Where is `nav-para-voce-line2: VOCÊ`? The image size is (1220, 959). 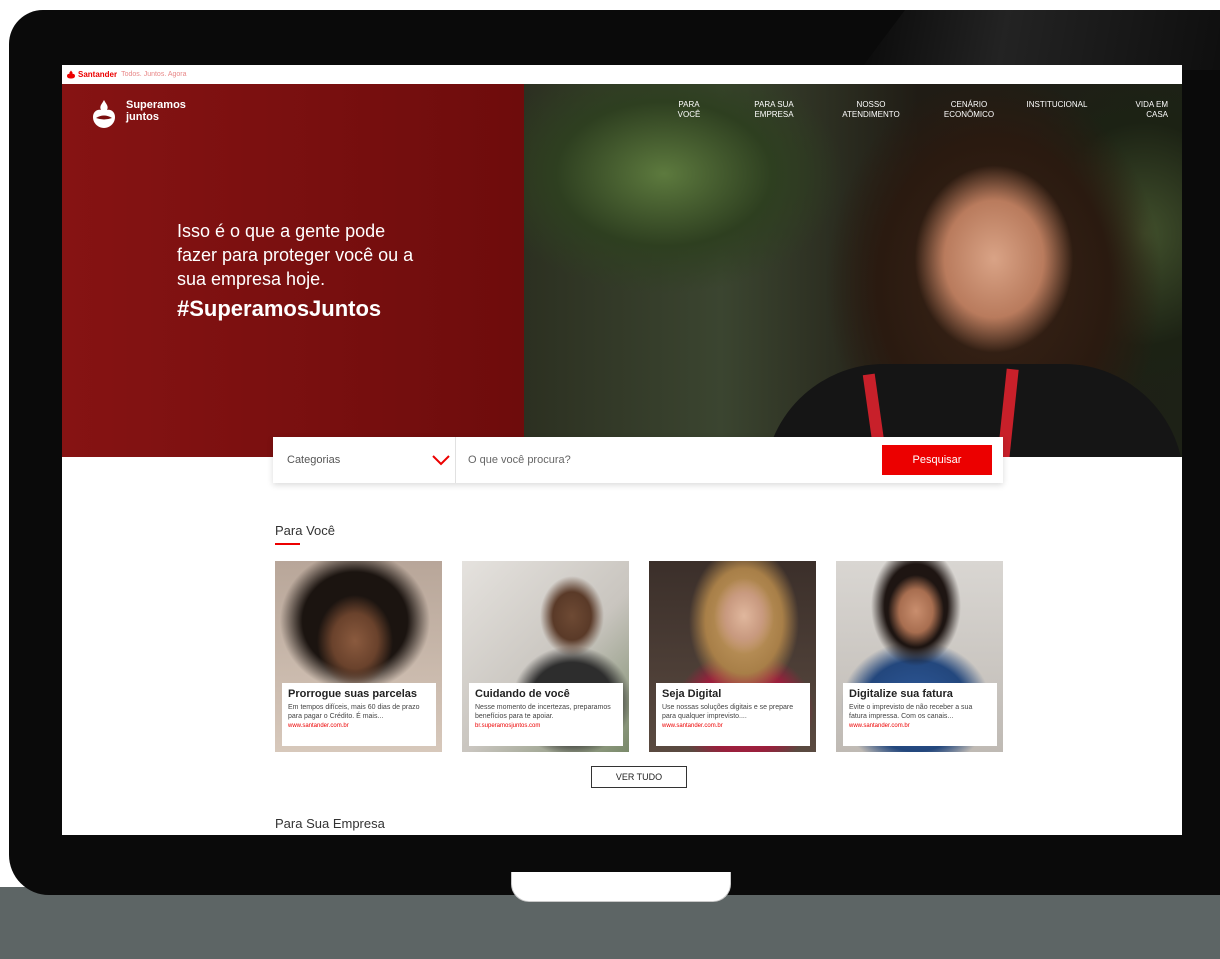
nav-para-voce-line2: VOCÊ is located at coordinates (689, 114).